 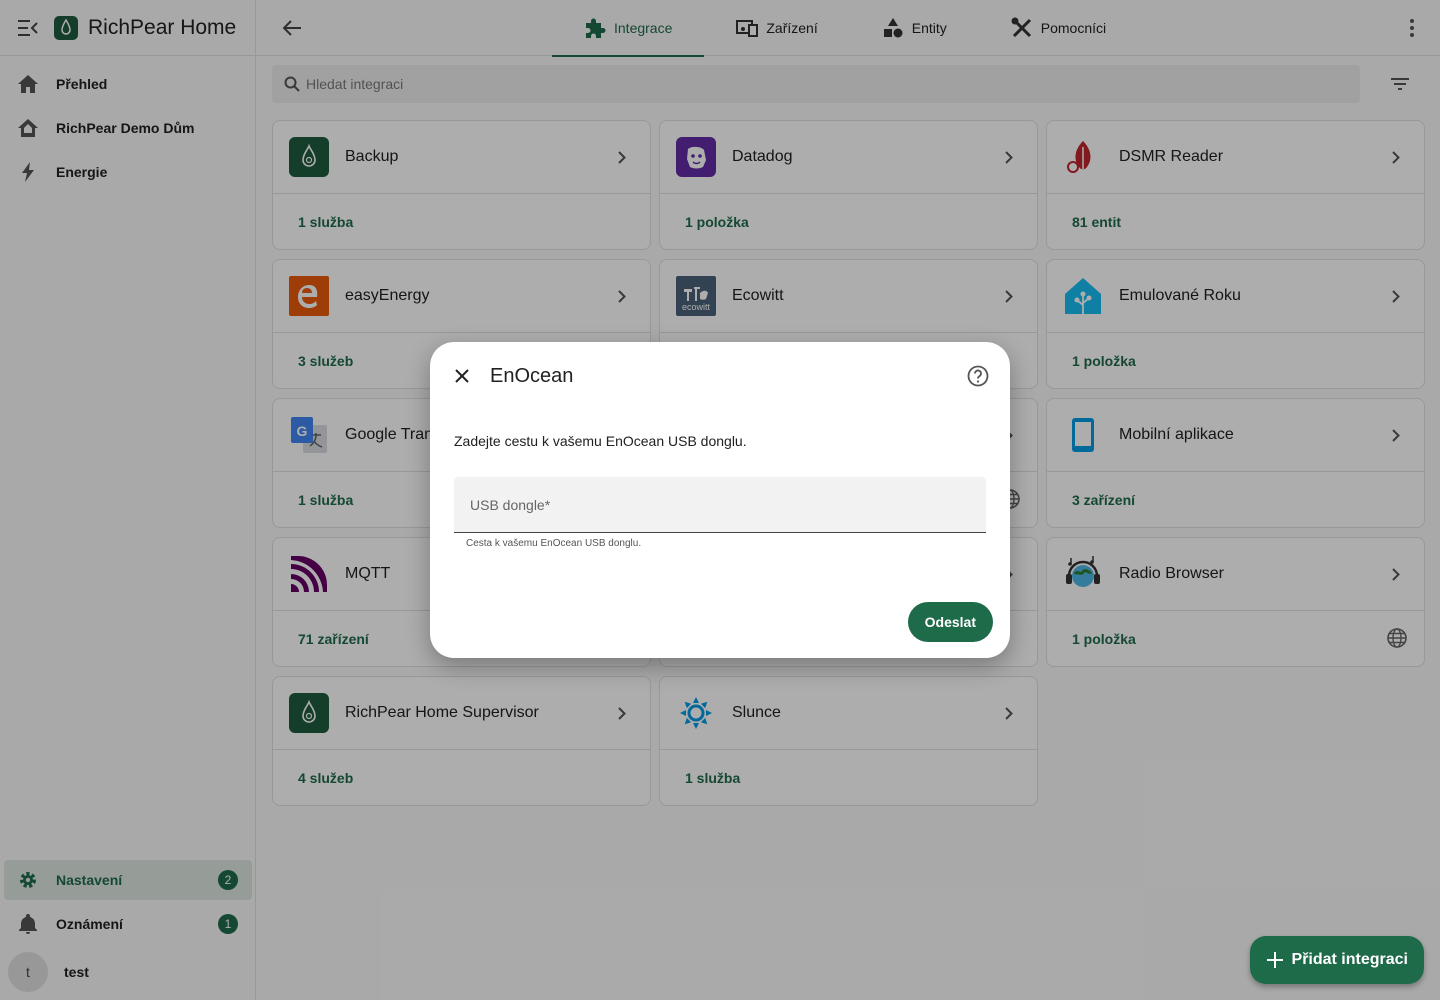 I want to click on close-icon, so click(x=462, y=376).